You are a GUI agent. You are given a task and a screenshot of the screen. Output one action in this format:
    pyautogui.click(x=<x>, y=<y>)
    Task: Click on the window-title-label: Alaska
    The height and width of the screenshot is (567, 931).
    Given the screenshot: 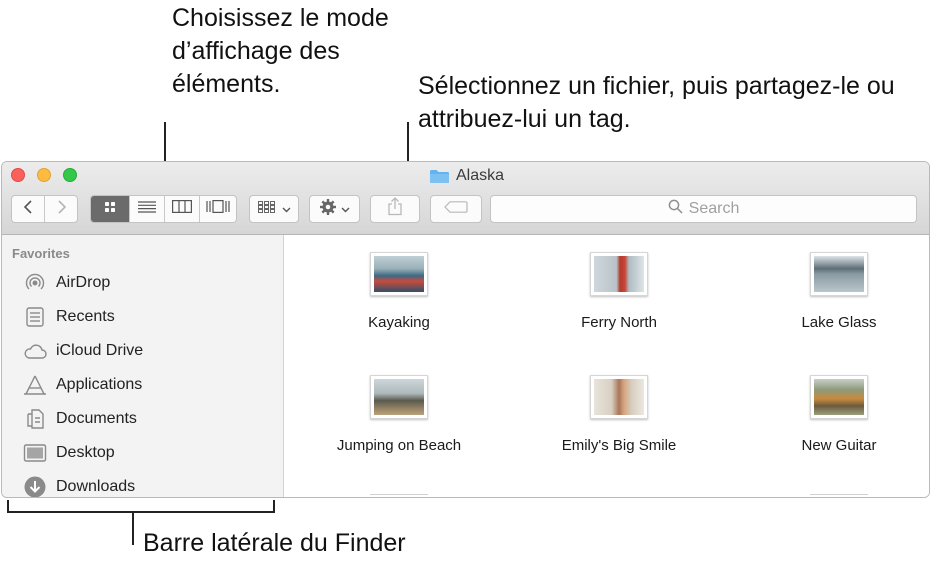 What is the action you would take?
    pyautogui.click(x=480, y=175)
    